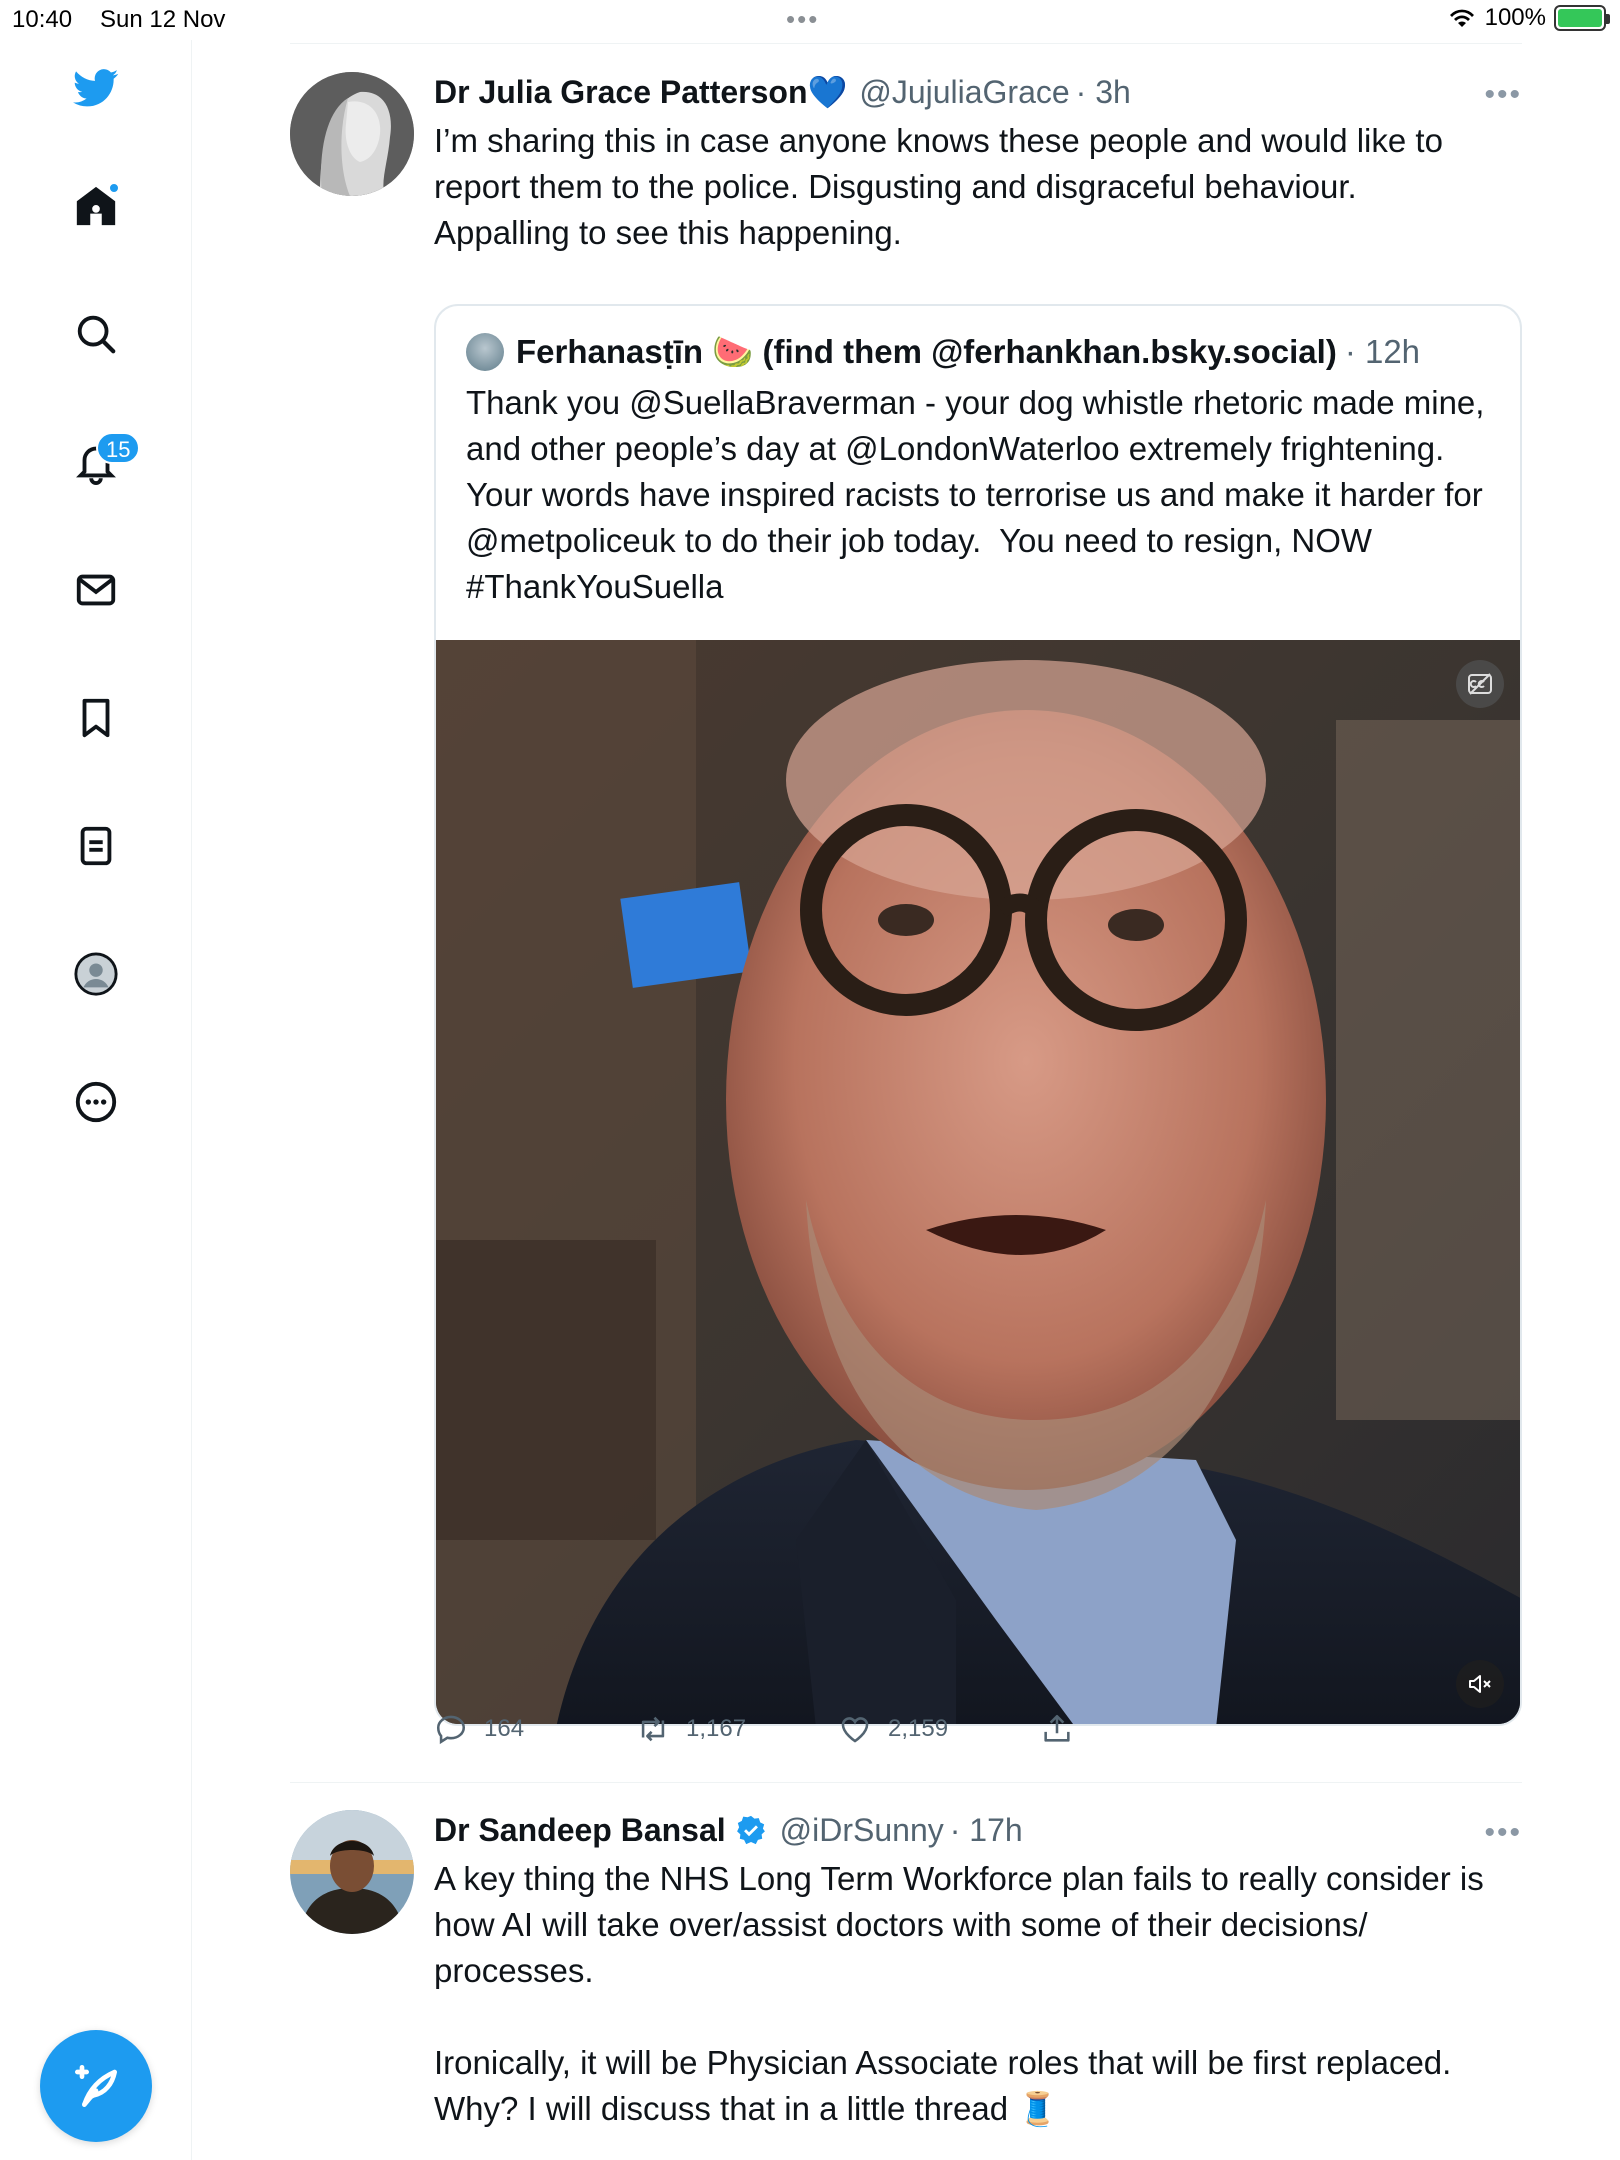 This screenshot has width=1620, height=2160. I want to click on quoted-avatar, so click(485, 352).